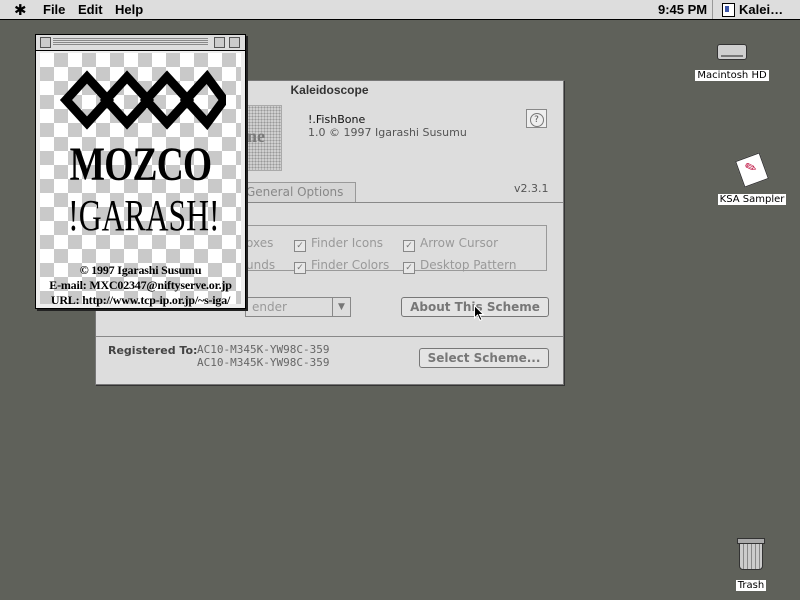  I want to click on splash-subtitle: !GARASH!, so click(144, 215).